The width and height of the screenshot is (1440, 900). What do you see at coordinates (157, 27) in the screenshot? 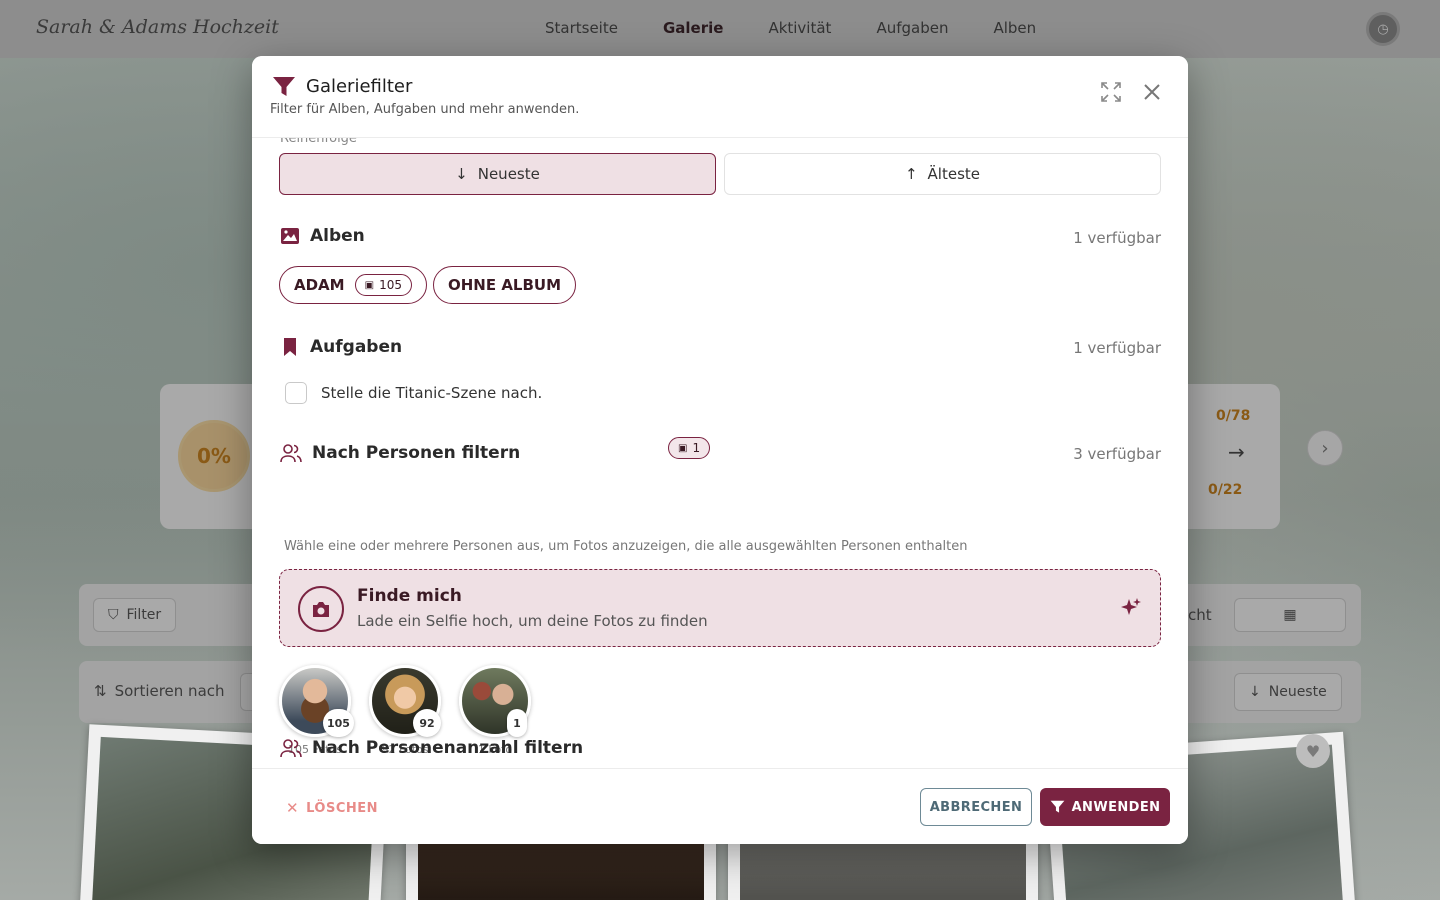
I see `brand-logo: Sarah & Adams Hochzeit` at bounding box center [157, 27].